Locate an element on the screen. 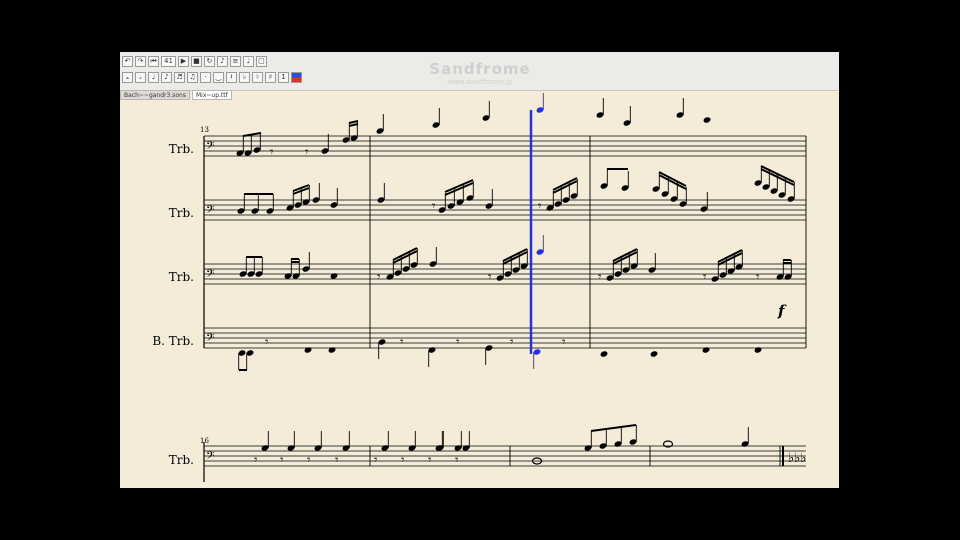 The image size is (960, 540). instrument-label-trb-2: Trb. is located at coordinates (181, 213).